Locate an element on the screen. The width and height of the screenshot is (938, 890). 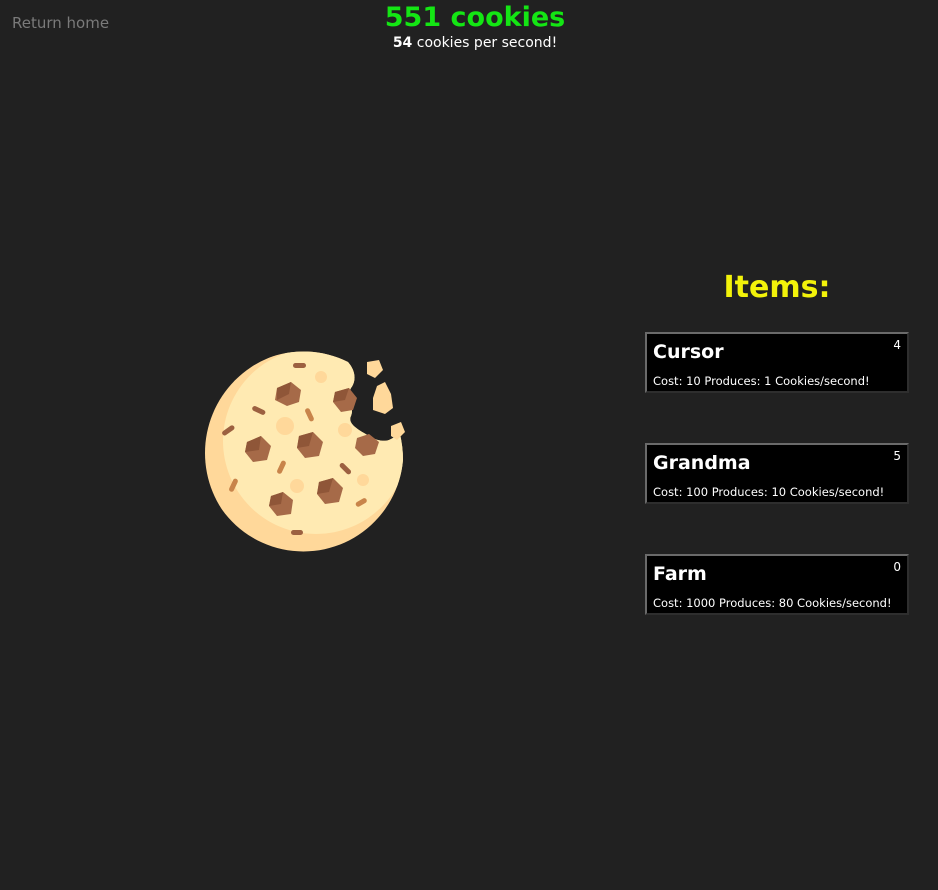
item-owned-count: 5 is located at coordinates (897, 456).